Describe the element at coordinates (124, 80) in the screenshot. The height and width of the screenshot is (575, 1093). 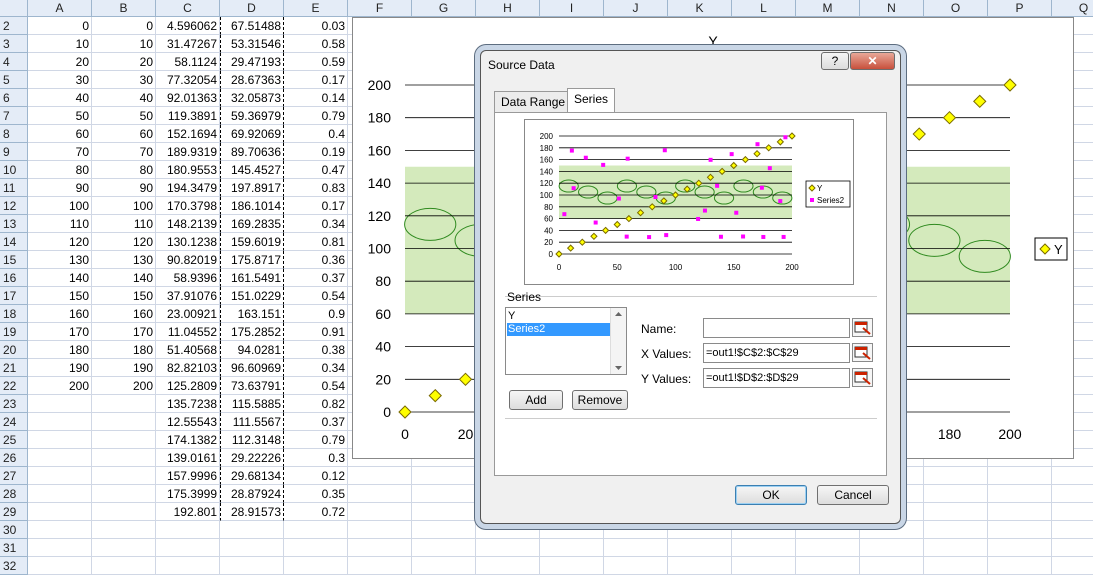
I see `cell: 30` at that location.